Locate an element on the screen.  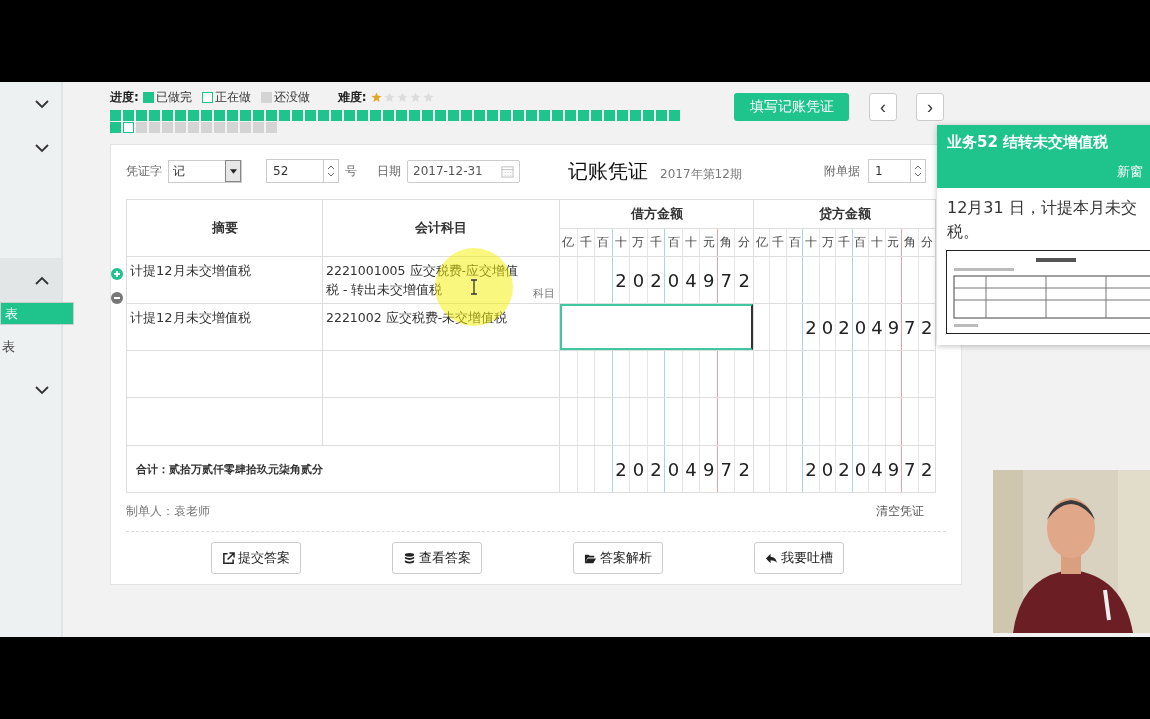
number-field: 52 is located at coordinates (302, 171).